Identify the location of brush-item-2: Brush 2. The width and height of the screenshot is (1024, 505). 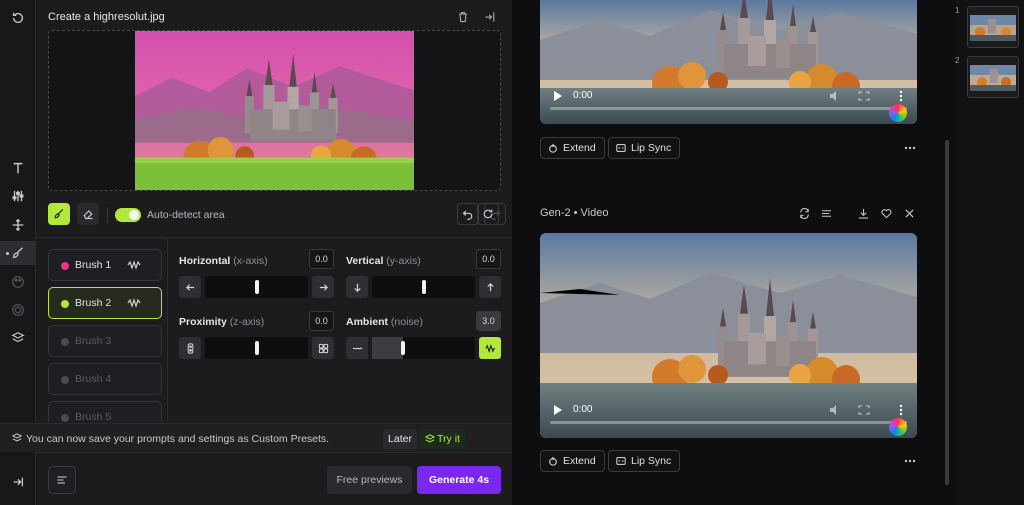
(105, 303).